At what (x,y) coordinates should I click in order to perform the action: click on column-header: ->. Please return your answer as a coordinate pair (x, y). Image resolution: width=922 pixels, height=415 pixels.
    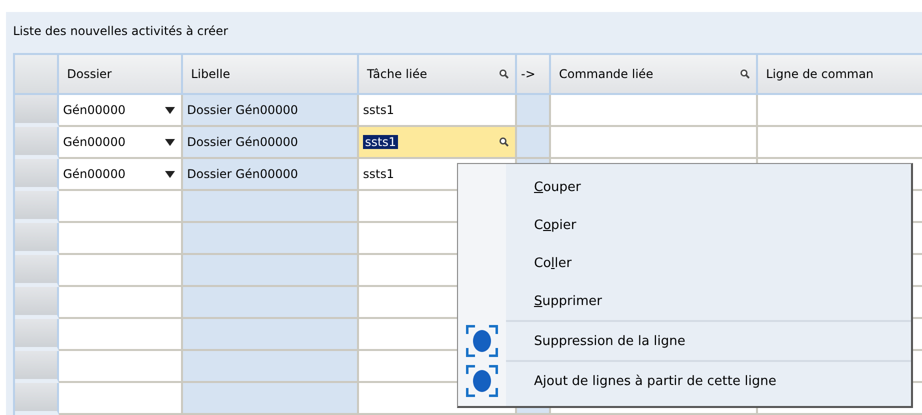
    Looking at the image, I should click on (534, 75).